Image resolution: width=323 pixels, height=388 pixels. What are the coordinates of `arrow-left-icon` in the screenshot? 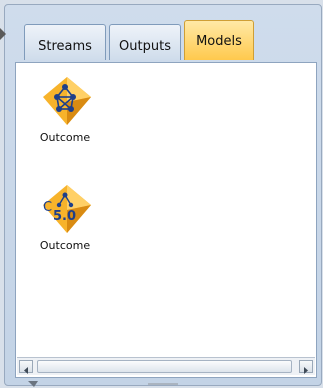 It's located at (26, 370).